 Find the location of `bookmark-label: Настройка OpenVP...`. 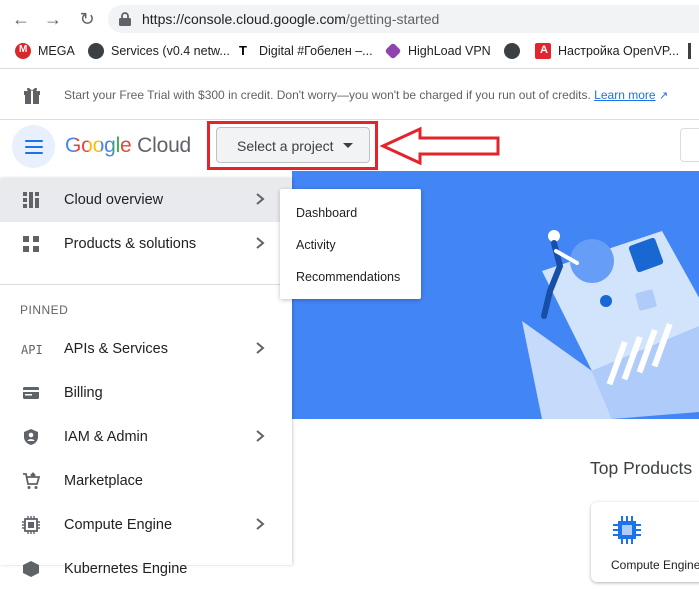

bookmark-label: Настройка OpenVP... is located at coordinates (619, 51).